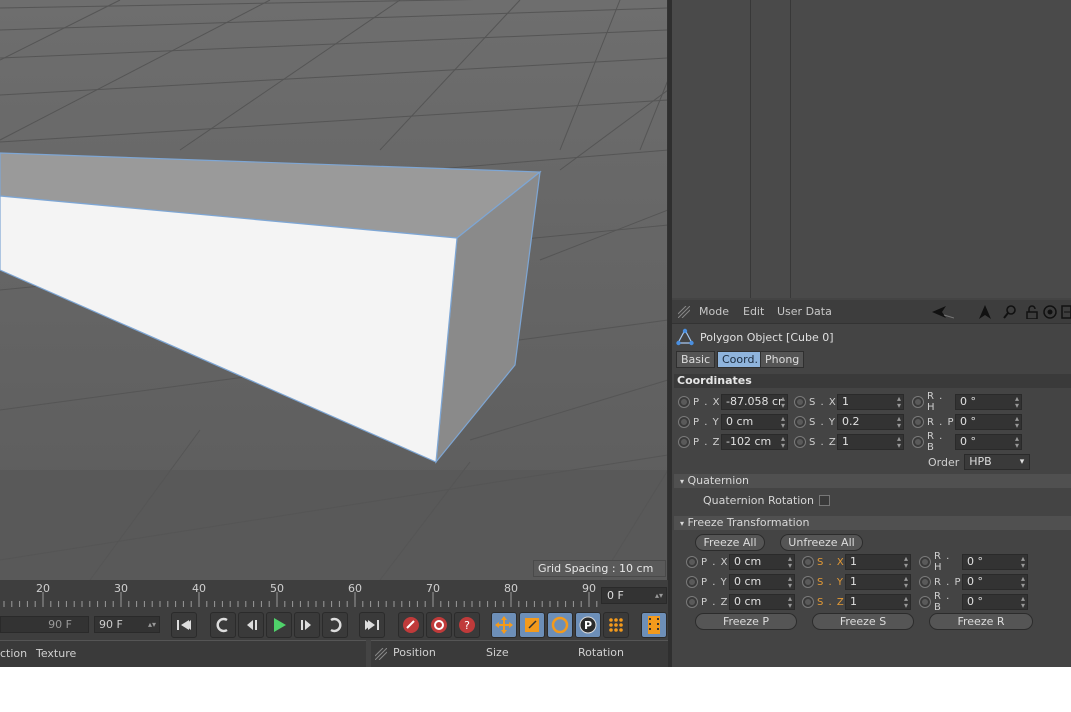  I want to click on frozen-rb-field: 0 ° ▴ ▾, so click(995, 602).